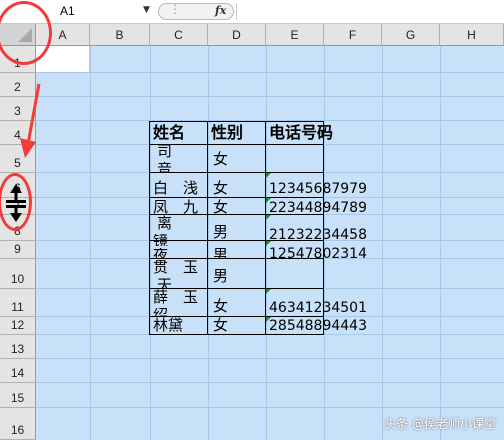  What do you see at coordinates (169, 133) in the screenshot?
I see `header-name: 姓名` at bounding box center [169, 133].